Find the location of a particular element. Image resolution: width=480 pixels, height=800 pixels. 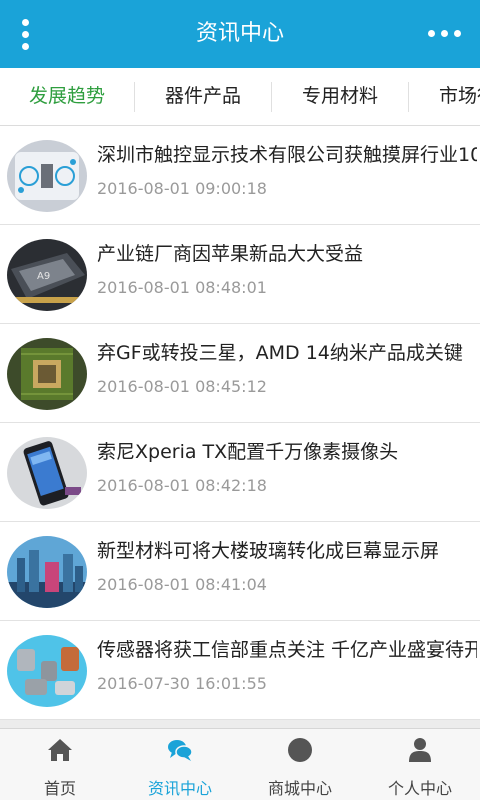

nav-news-center: 资讯中心 is located at coordinates (180, 764).